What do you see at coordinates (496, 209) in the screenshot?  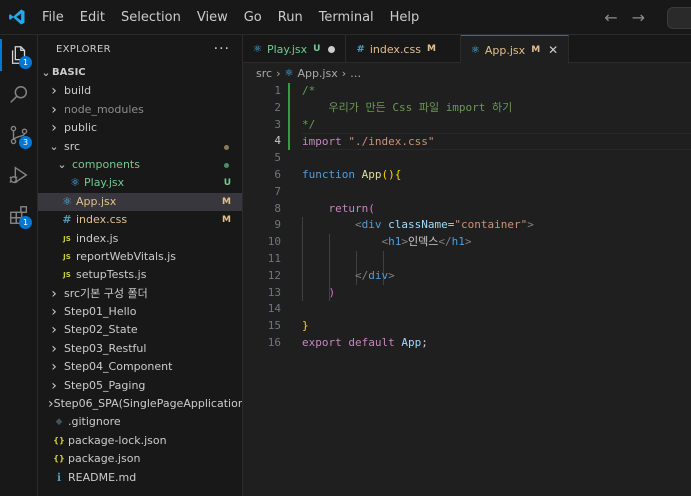 I see `code-line: return(` at bounding box center [496, 209].